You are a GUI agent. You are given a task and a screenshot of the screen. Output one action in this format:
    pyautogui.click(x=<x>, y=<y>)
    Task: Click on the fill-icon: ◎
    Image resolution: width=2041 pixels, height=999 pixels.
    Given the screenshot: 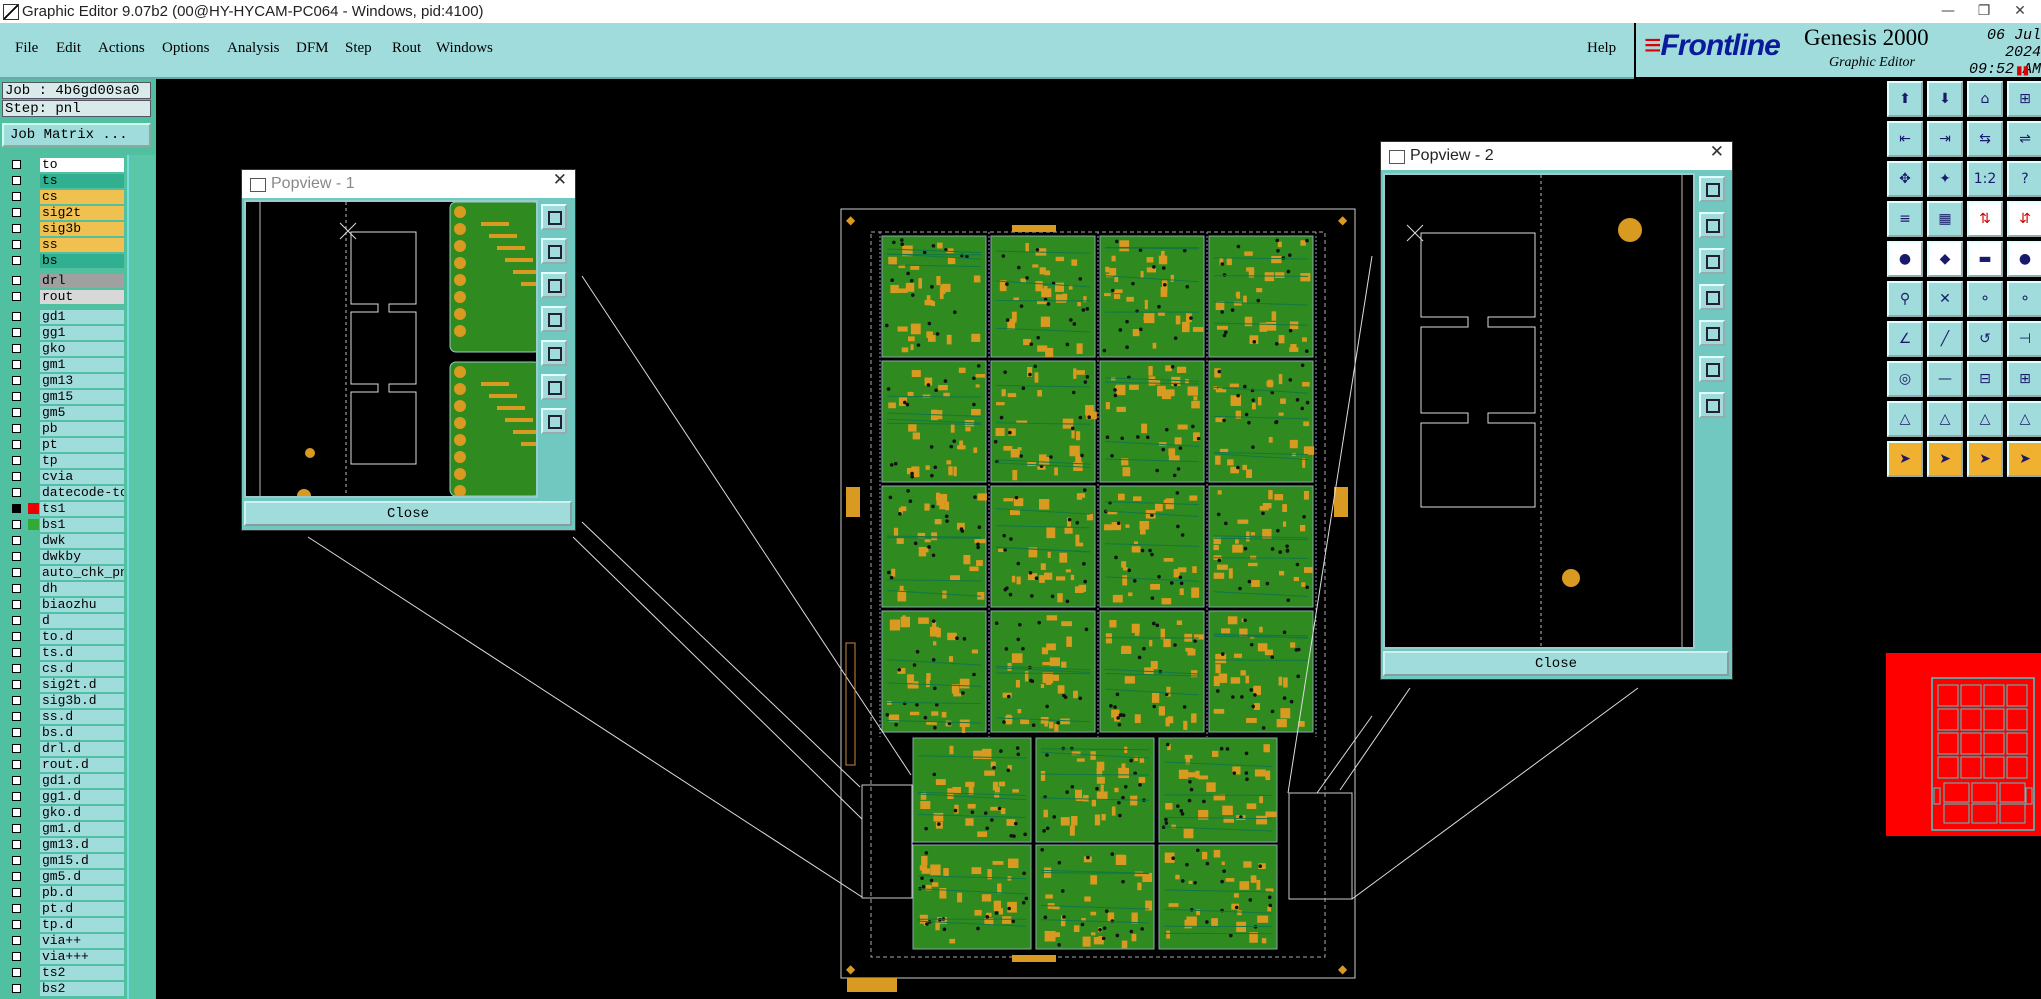 What is the action you would take?
    pyautogui.click(x=1905, y=379)
    